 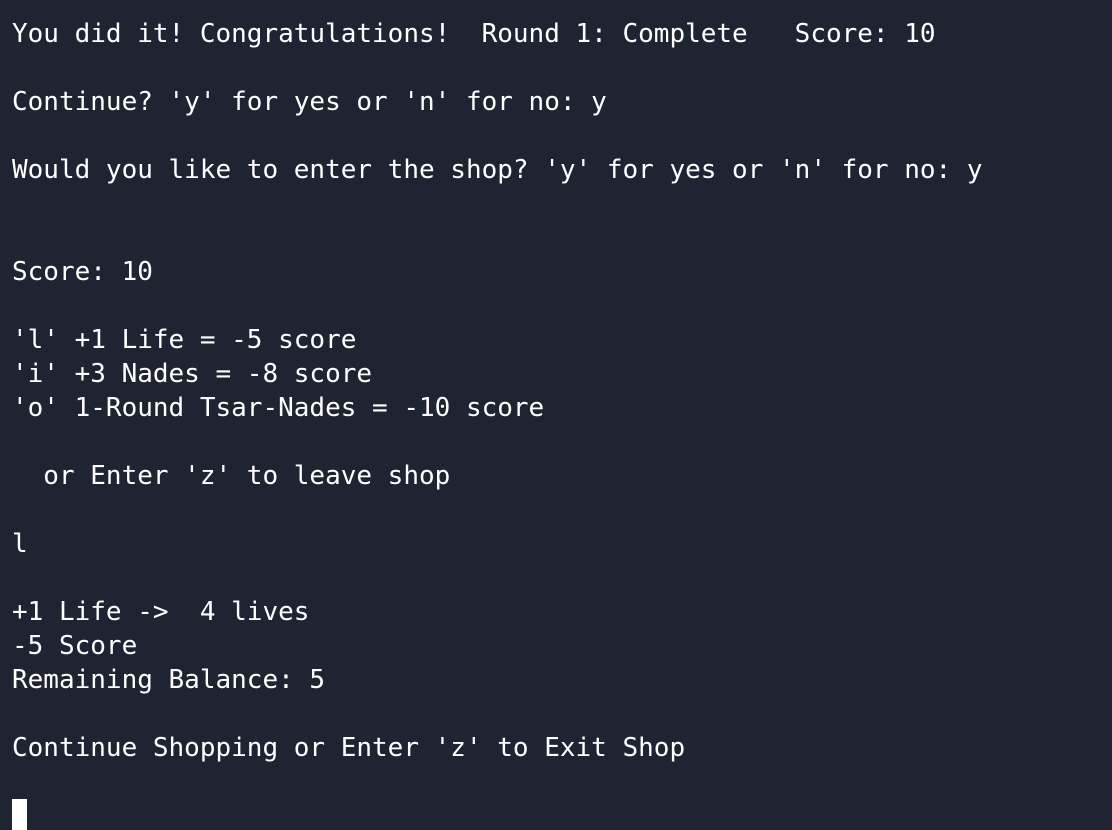 I want to click on shop-item-life: 'l' +1 Life = -5 score, so click(x=184, y=340).